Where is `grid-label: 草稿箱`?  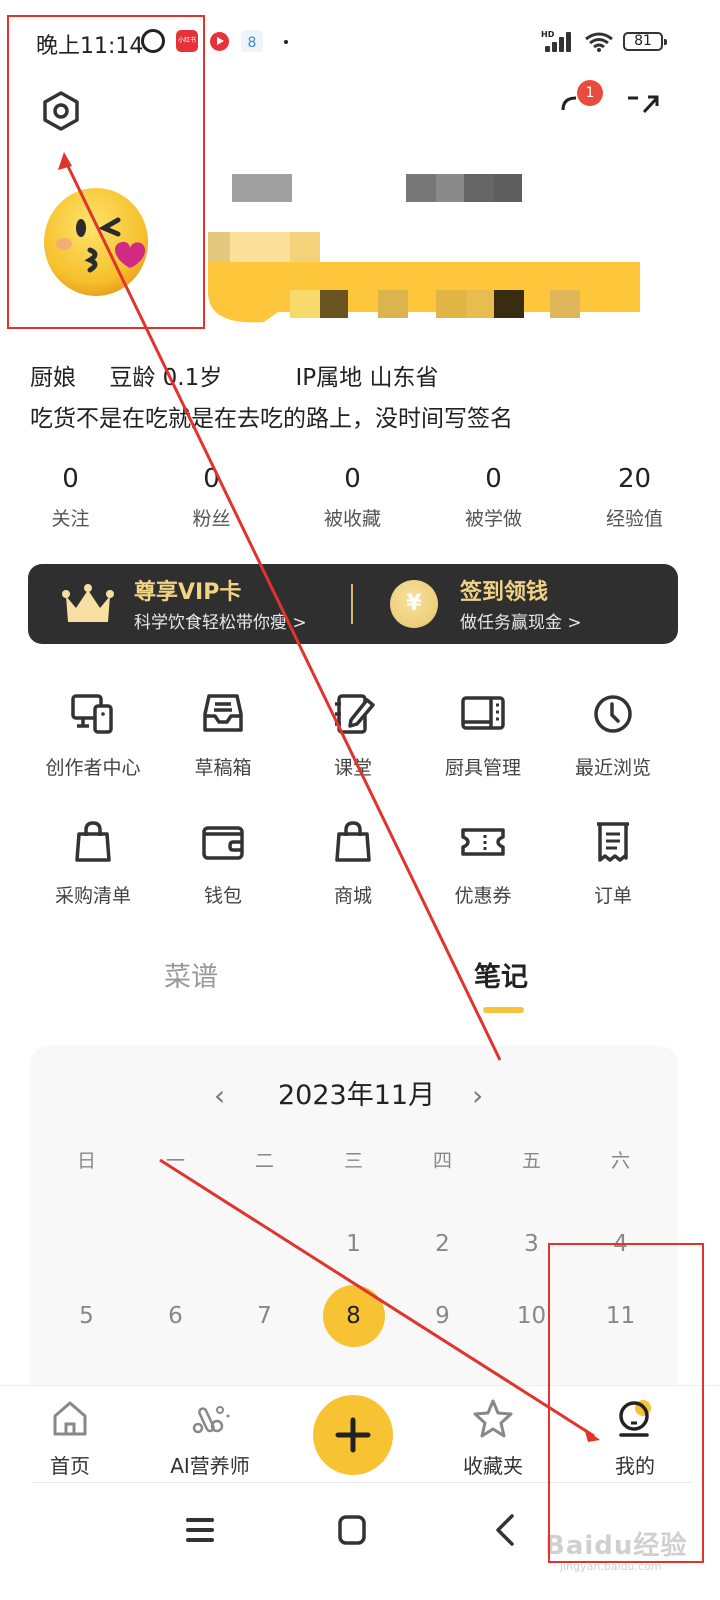 grid-label: 草稿箱 is located at coordinates (223, 768).